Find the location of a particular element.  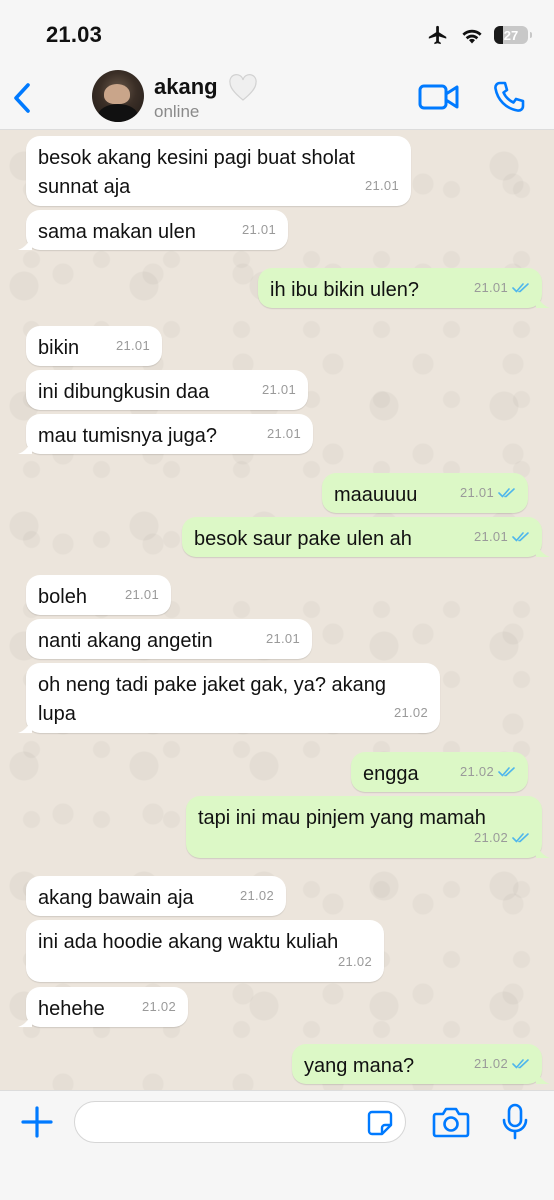

incoming-message: boleh 21.01 is located at coordinates (98, 595).